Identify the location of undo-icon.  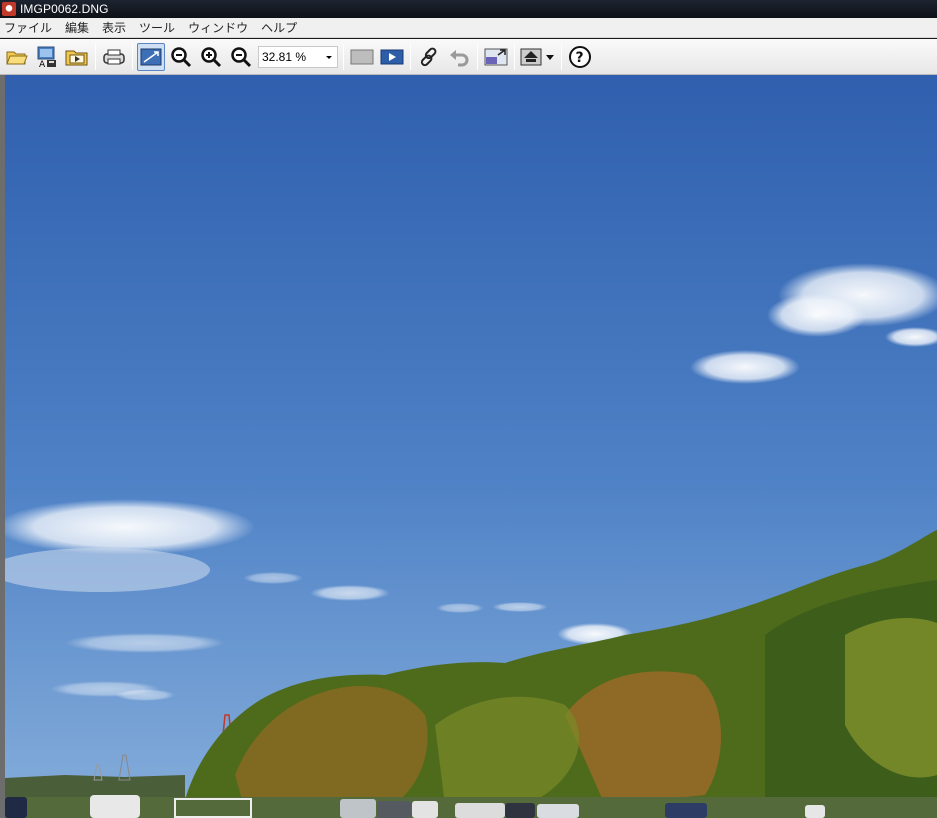
(459, 57).